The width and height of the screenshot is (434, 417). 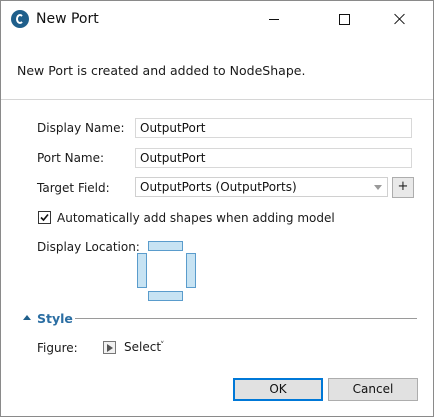 I want to click on target-field-dropdown: OutputPorts (OutputPorts), so click(x=261, y=187).